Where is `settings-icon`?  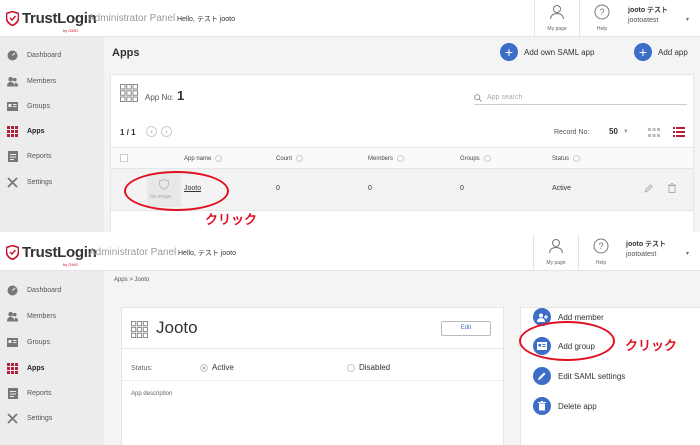
settings-icon is located at coordinates (12, 418).